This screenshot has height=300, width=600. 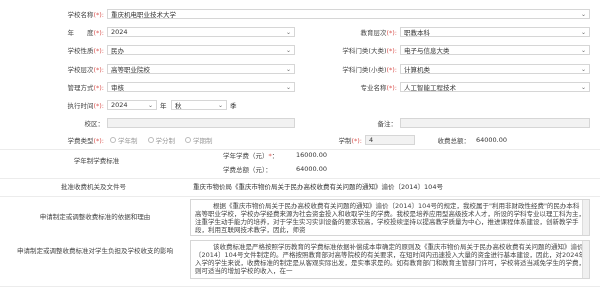 What do you see at coordinates (495, 69) in the screenshot?
I see `major-small-select: 计算机类 ⌄` at bounding box center [495, 69].